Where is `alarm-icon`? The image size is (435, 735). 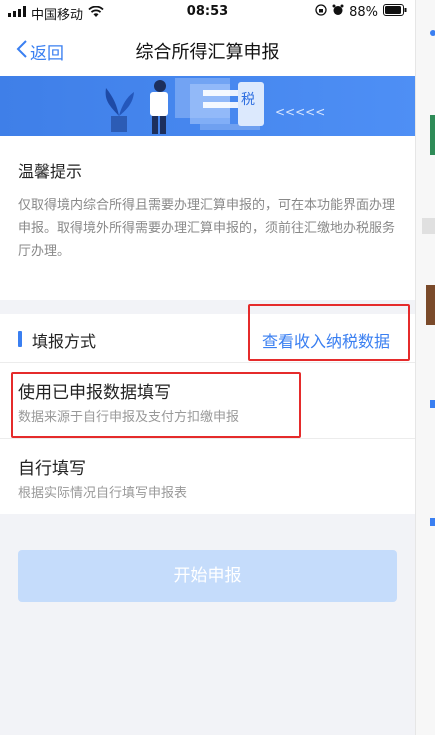
alarm-icon is located at coordinates (338, 12).